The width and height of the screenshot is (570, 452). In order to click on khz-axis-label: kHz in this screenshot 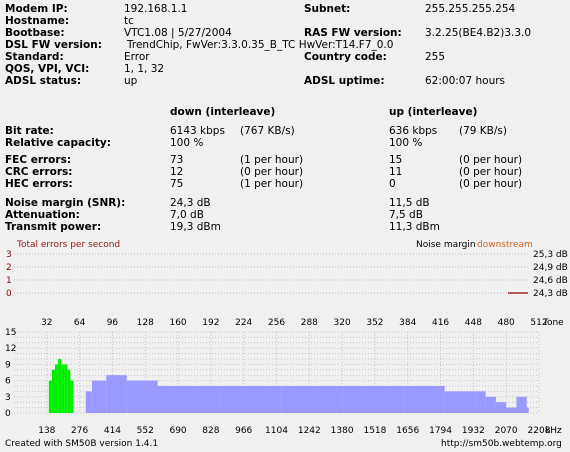, I will do `click(553, 431)`.